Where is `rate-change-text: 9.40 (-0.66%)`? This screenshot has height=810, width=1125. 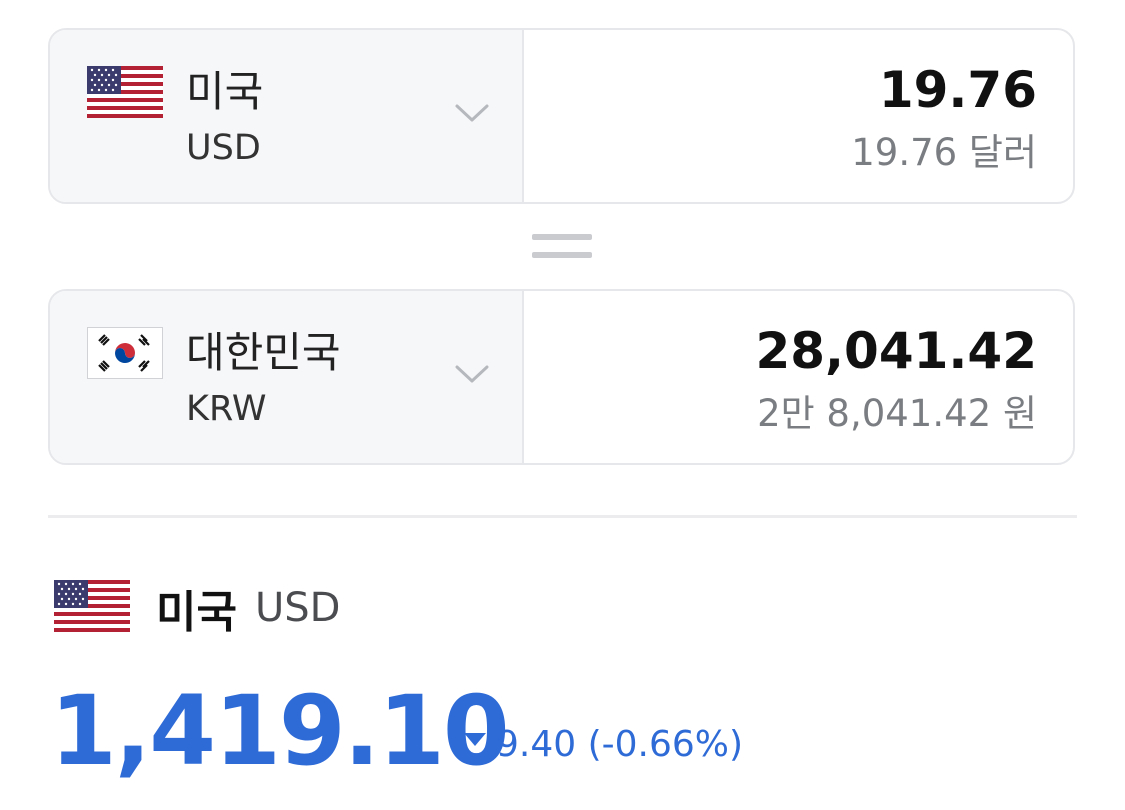 rate-change-text: 9.40 (-0.66%) is located at coordinates (620, 744).